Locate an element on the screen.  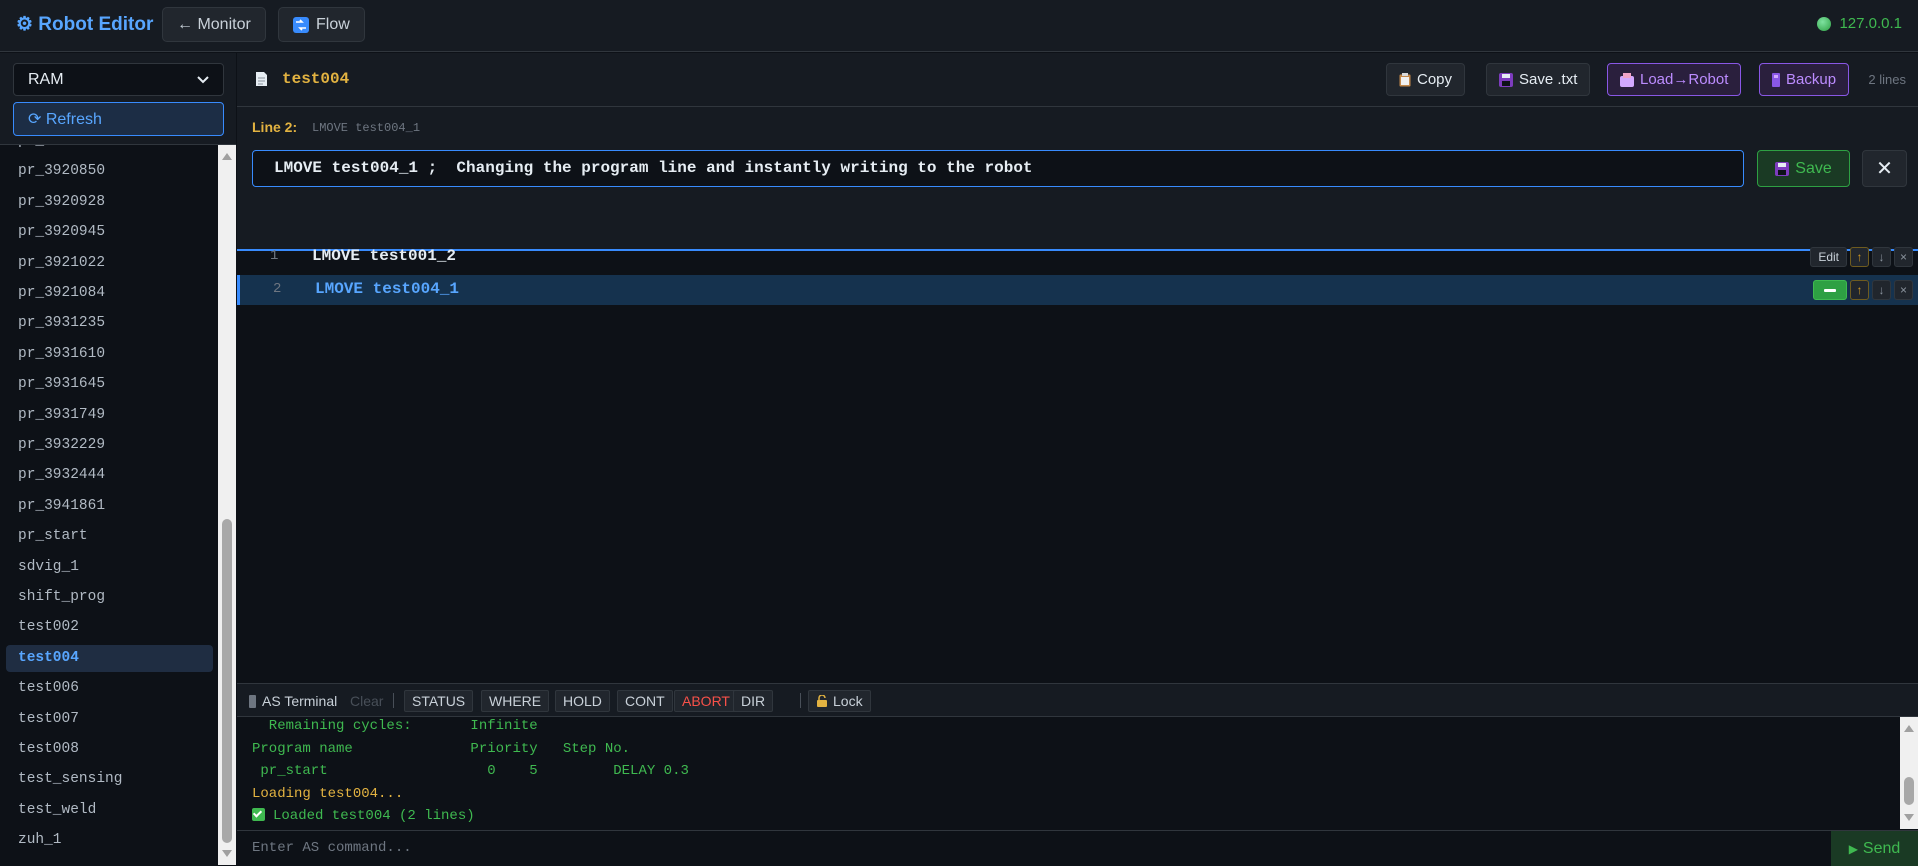
code-line: 1 LMOVE test001_2 Edit ↑ ↓ × is located at coordinates (1077, 257).